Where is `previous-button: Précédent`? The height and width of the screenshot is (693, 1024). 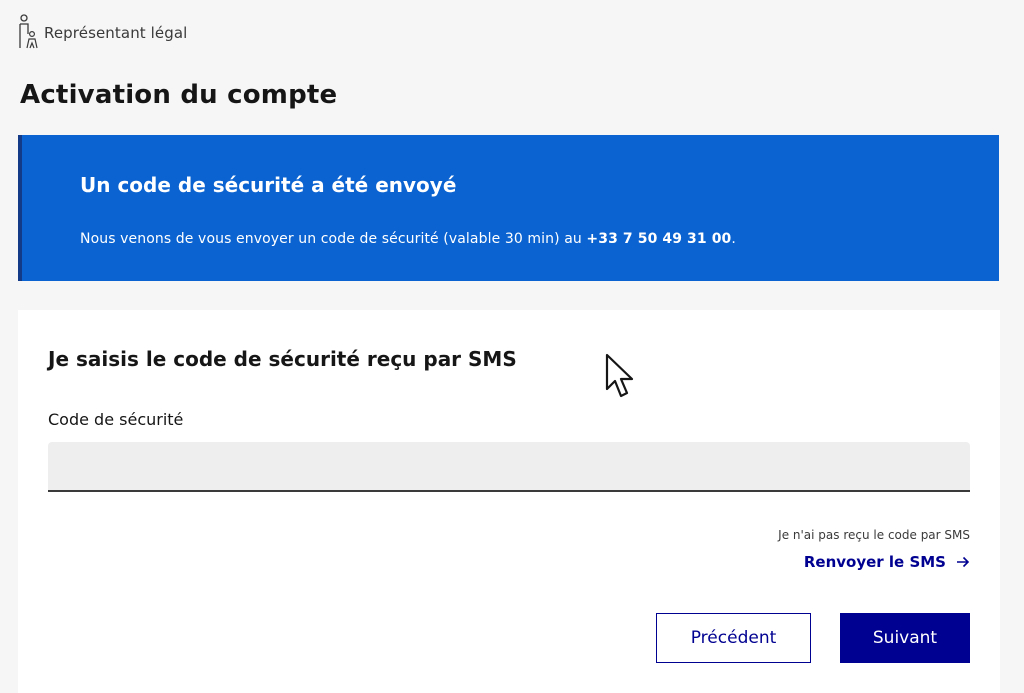 previous-button: Précédent is located at coordinates (733, 638).